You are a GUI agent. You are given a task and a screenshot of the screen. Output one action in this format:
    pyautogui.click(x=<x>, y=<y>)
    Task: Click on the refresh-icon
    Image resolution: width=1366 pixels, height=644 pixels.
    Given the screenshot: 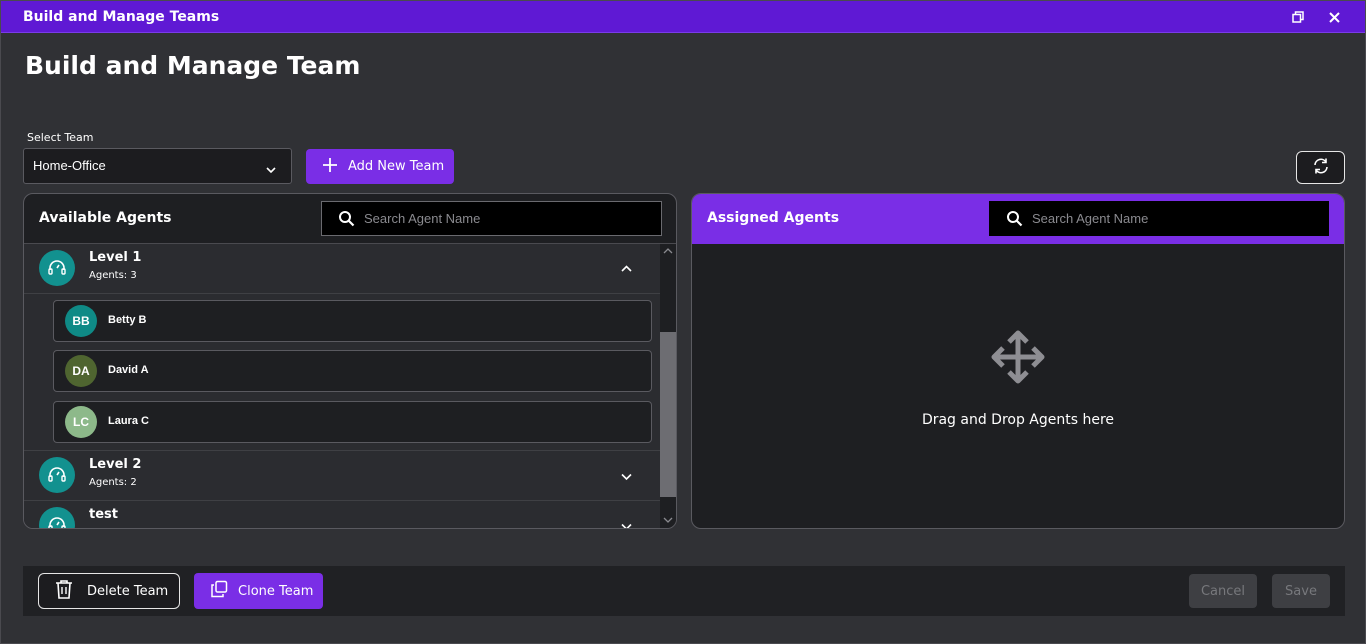 What is the action you would take?
    pyautogui.click(x=1321, y=168)
    